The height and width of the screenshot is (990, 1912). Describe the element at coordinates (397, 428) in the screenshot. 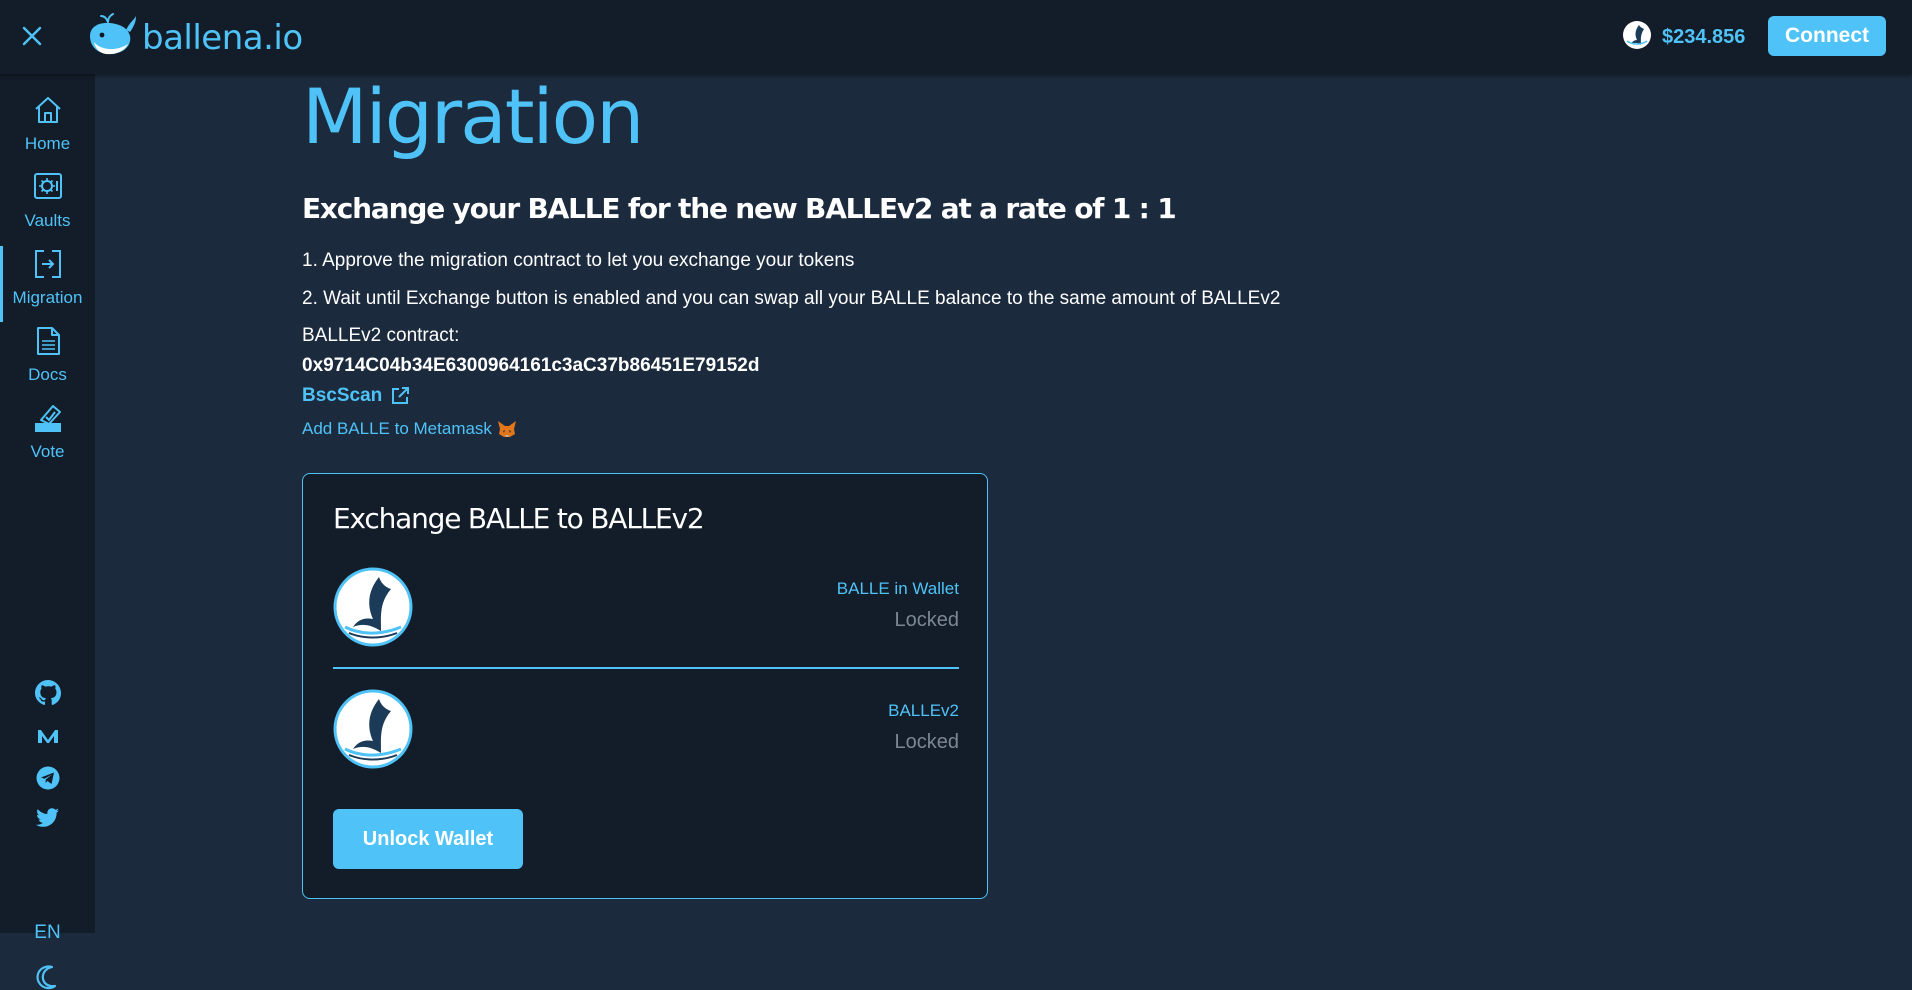

I see `metamask-label: Add BALLE to Metamask` at that location.